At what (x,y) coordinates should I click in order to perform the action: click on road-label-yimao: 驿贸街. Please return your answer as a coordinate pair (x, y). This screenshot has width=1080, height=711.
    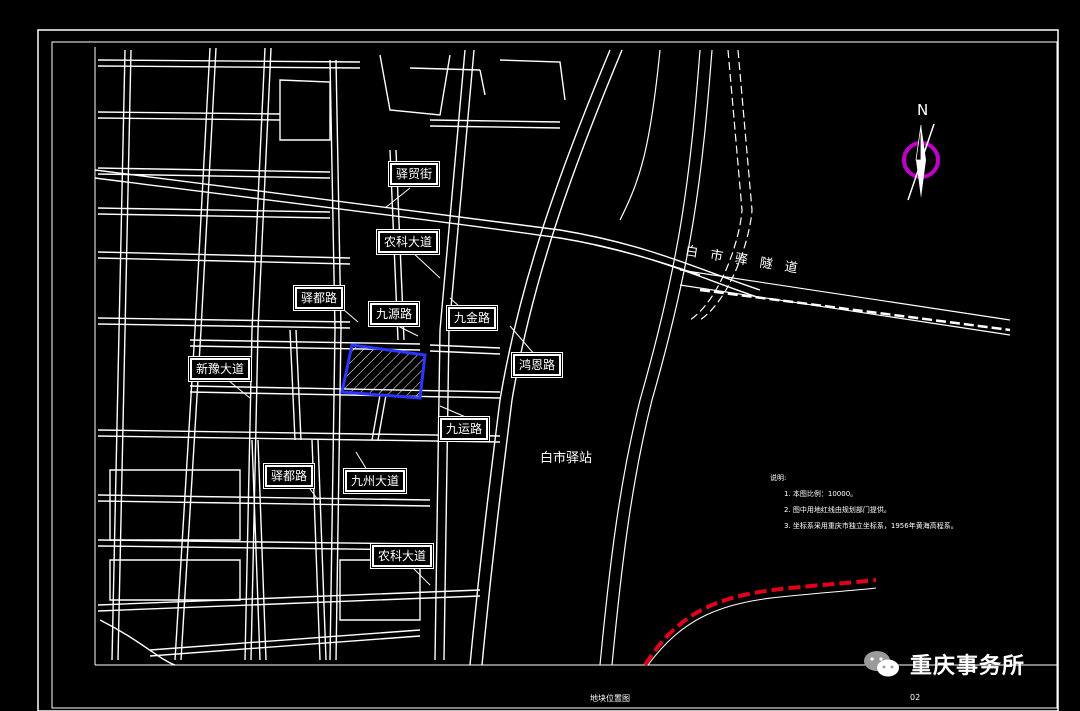
    Looking at the image, I should click on (414, 174).